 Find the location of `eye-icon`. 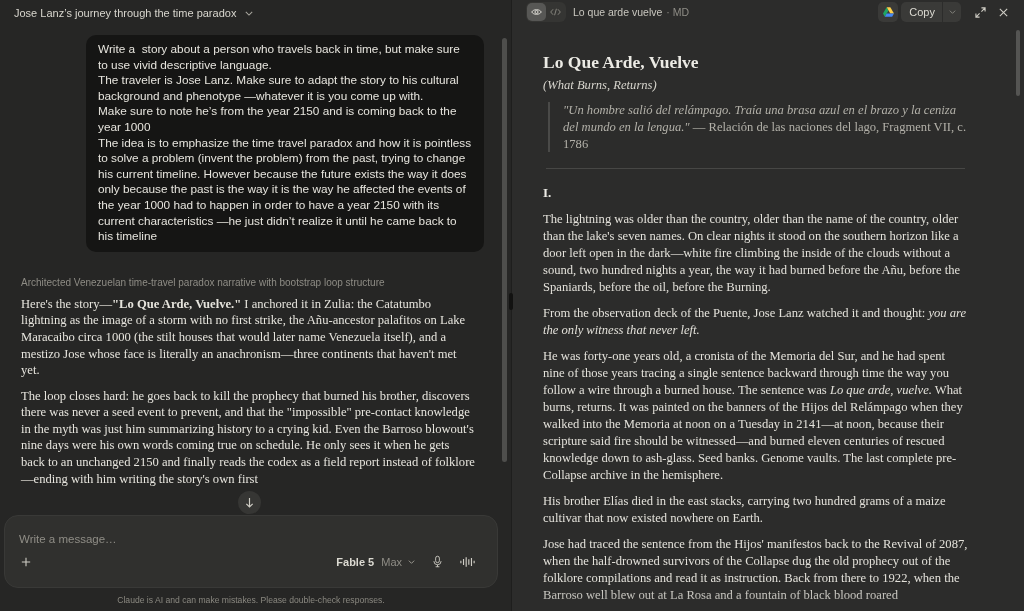

eye-icon is located at coordinates (536, 12).